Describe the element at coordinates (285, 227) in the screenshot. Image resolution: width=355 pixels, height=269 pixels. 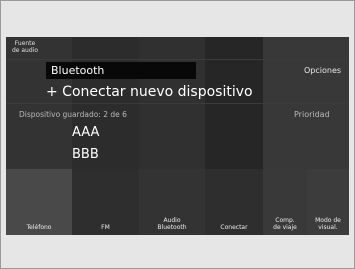
I see `tab-label: de viaje` at that location.